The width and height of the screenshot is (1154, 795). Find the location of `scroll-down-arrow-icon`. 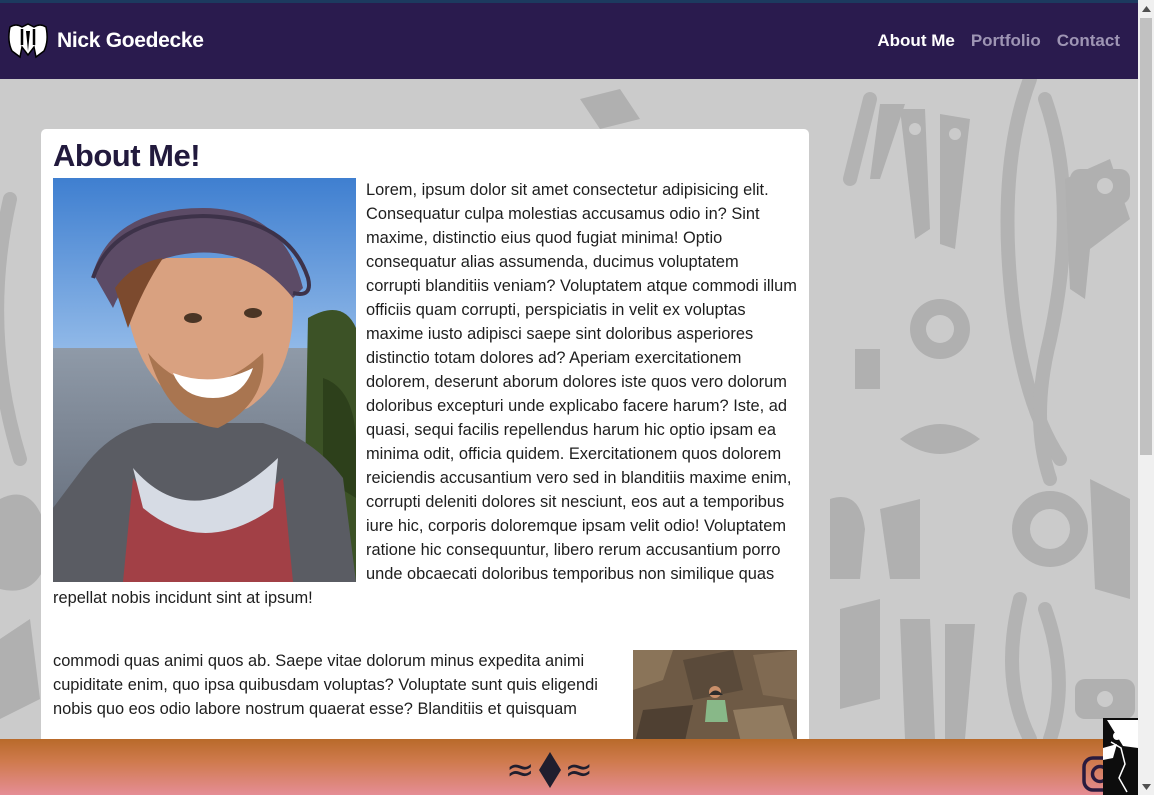

scroll-down-arrow-icon is located at coordinates (1146, 786).